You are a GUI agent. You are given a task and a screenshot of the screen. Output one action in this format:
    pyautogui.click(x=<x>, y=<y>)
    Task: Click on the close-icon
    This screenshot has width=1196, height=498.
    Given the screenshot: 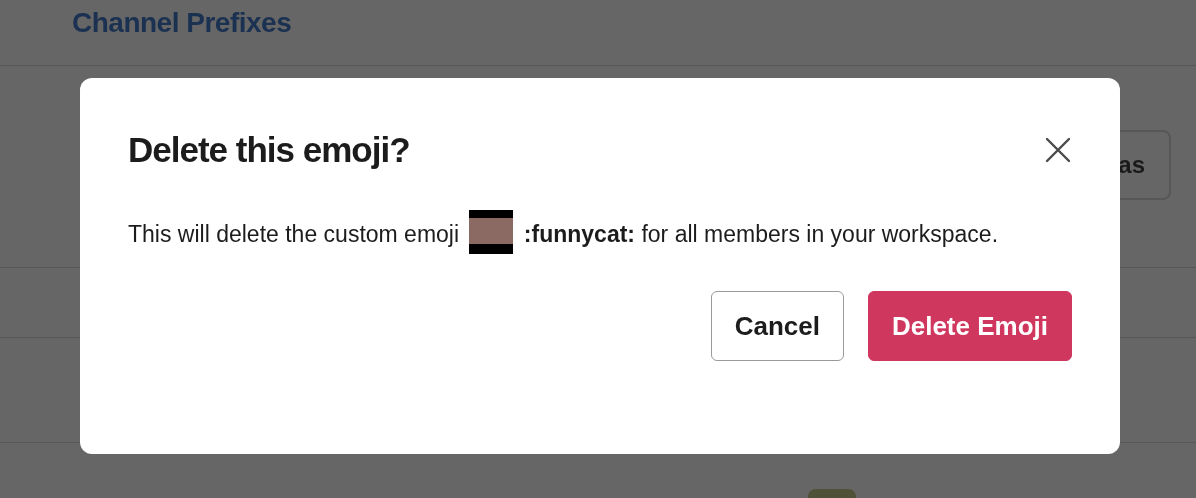 What is the action you would take?
    pyautogui.click(x=1058, y=150)
    